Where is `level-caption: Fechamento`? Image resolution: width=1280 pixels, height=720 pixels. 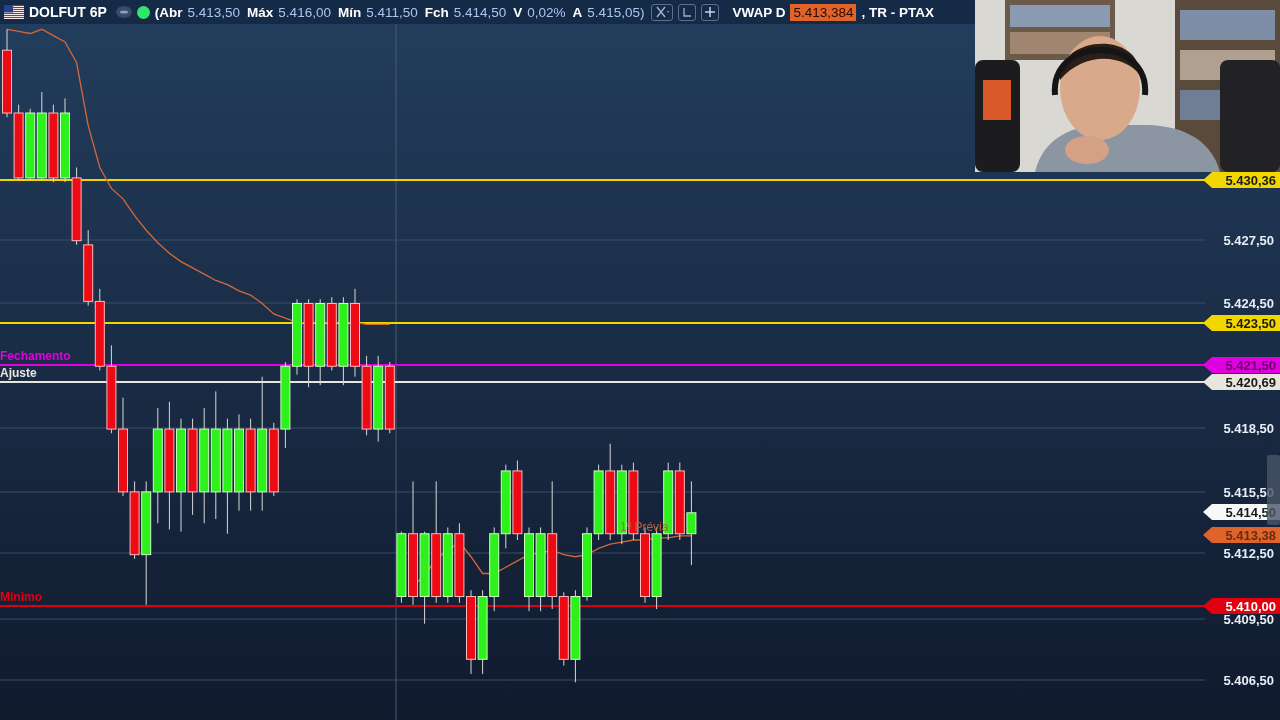
level-caption: Fechamento is located at coordinates (35, 356).